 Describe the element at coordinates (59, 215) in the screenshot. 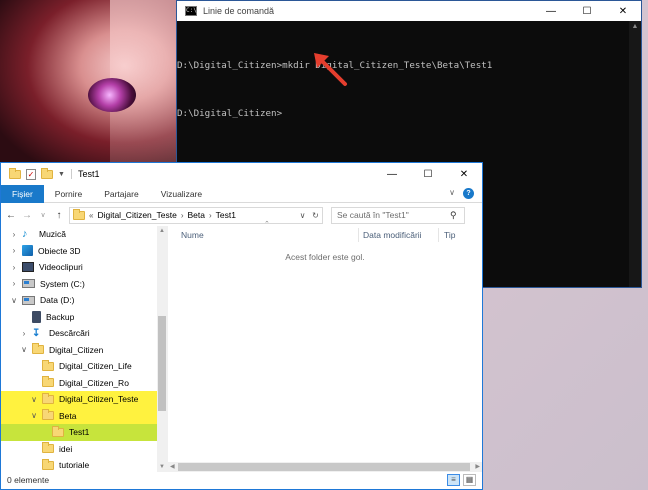

I see `up-arrow-icon: ↑` at that location.